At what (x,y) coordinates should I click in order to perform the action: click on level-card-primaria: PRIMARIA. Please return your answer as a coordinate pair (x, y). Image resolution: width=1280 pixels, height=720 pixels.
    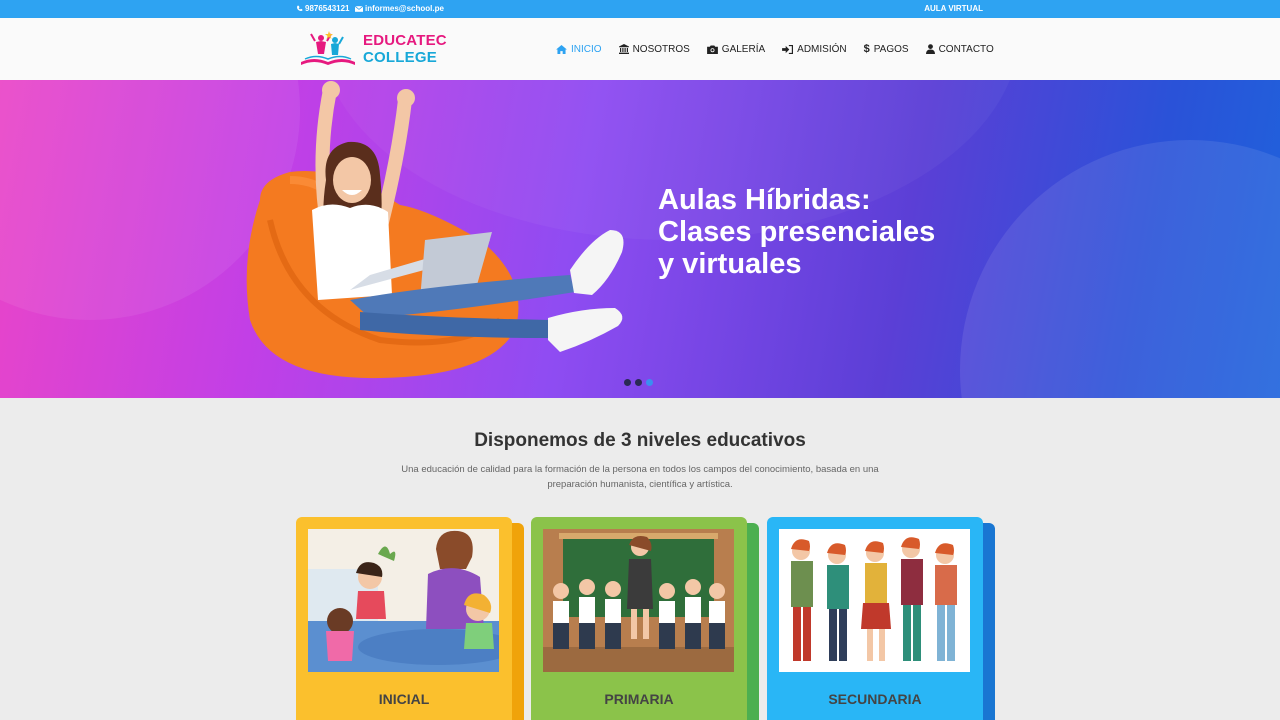
    Looking at the image, I should click on (645, 618).